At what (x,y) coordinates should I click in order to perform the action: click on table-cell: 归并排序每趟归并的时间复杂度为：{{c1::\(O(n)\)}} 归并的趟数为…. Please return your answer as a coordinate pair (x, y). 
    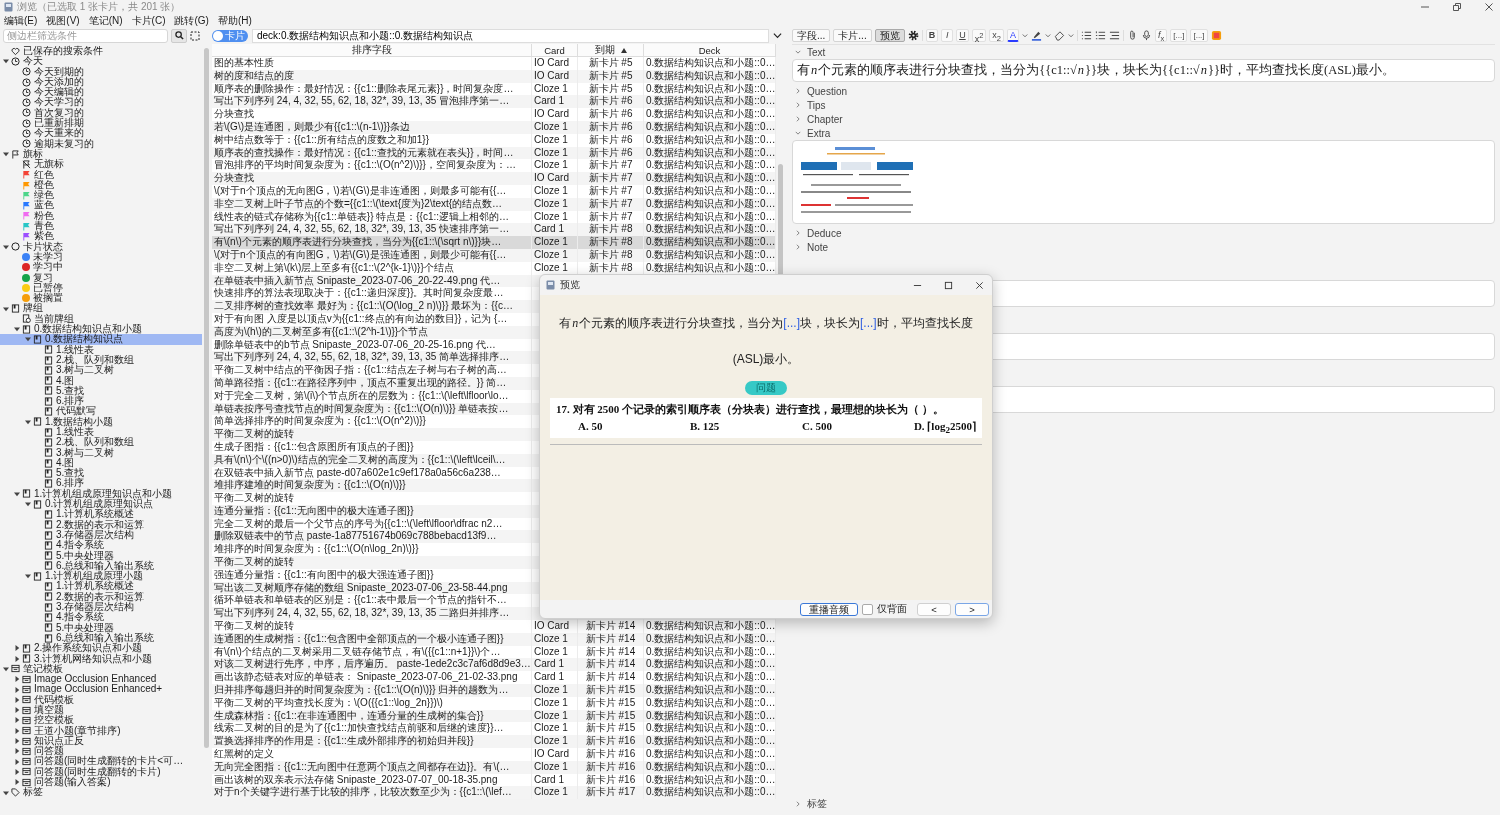
    Looking at the image, I should click on (372, 690).